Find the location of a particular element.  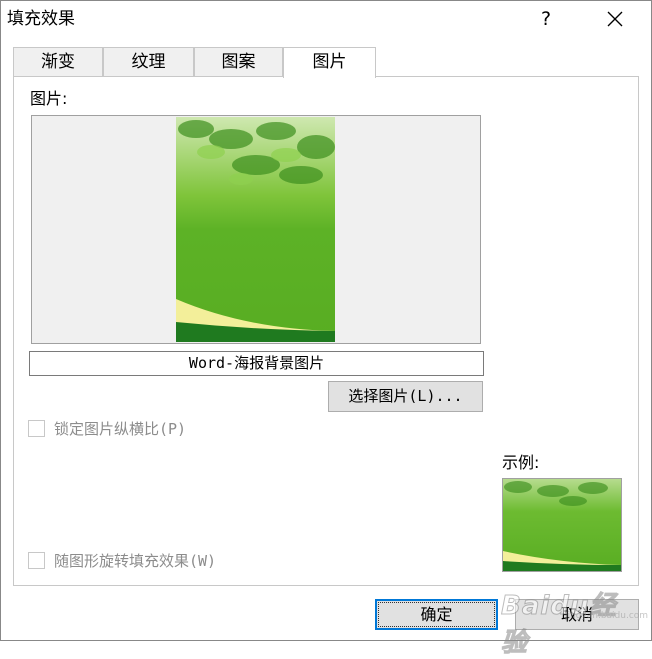

title-bar: 填充效果 ? is located at coordinates (326, 19).